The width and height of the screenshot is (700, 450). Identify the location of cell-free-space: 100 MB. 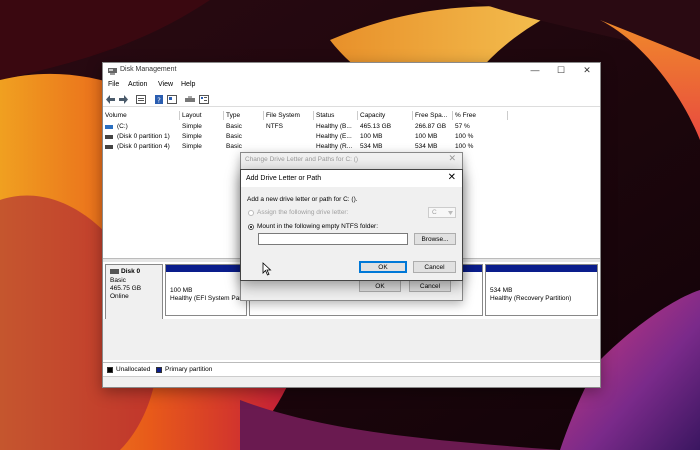
(426, 136).